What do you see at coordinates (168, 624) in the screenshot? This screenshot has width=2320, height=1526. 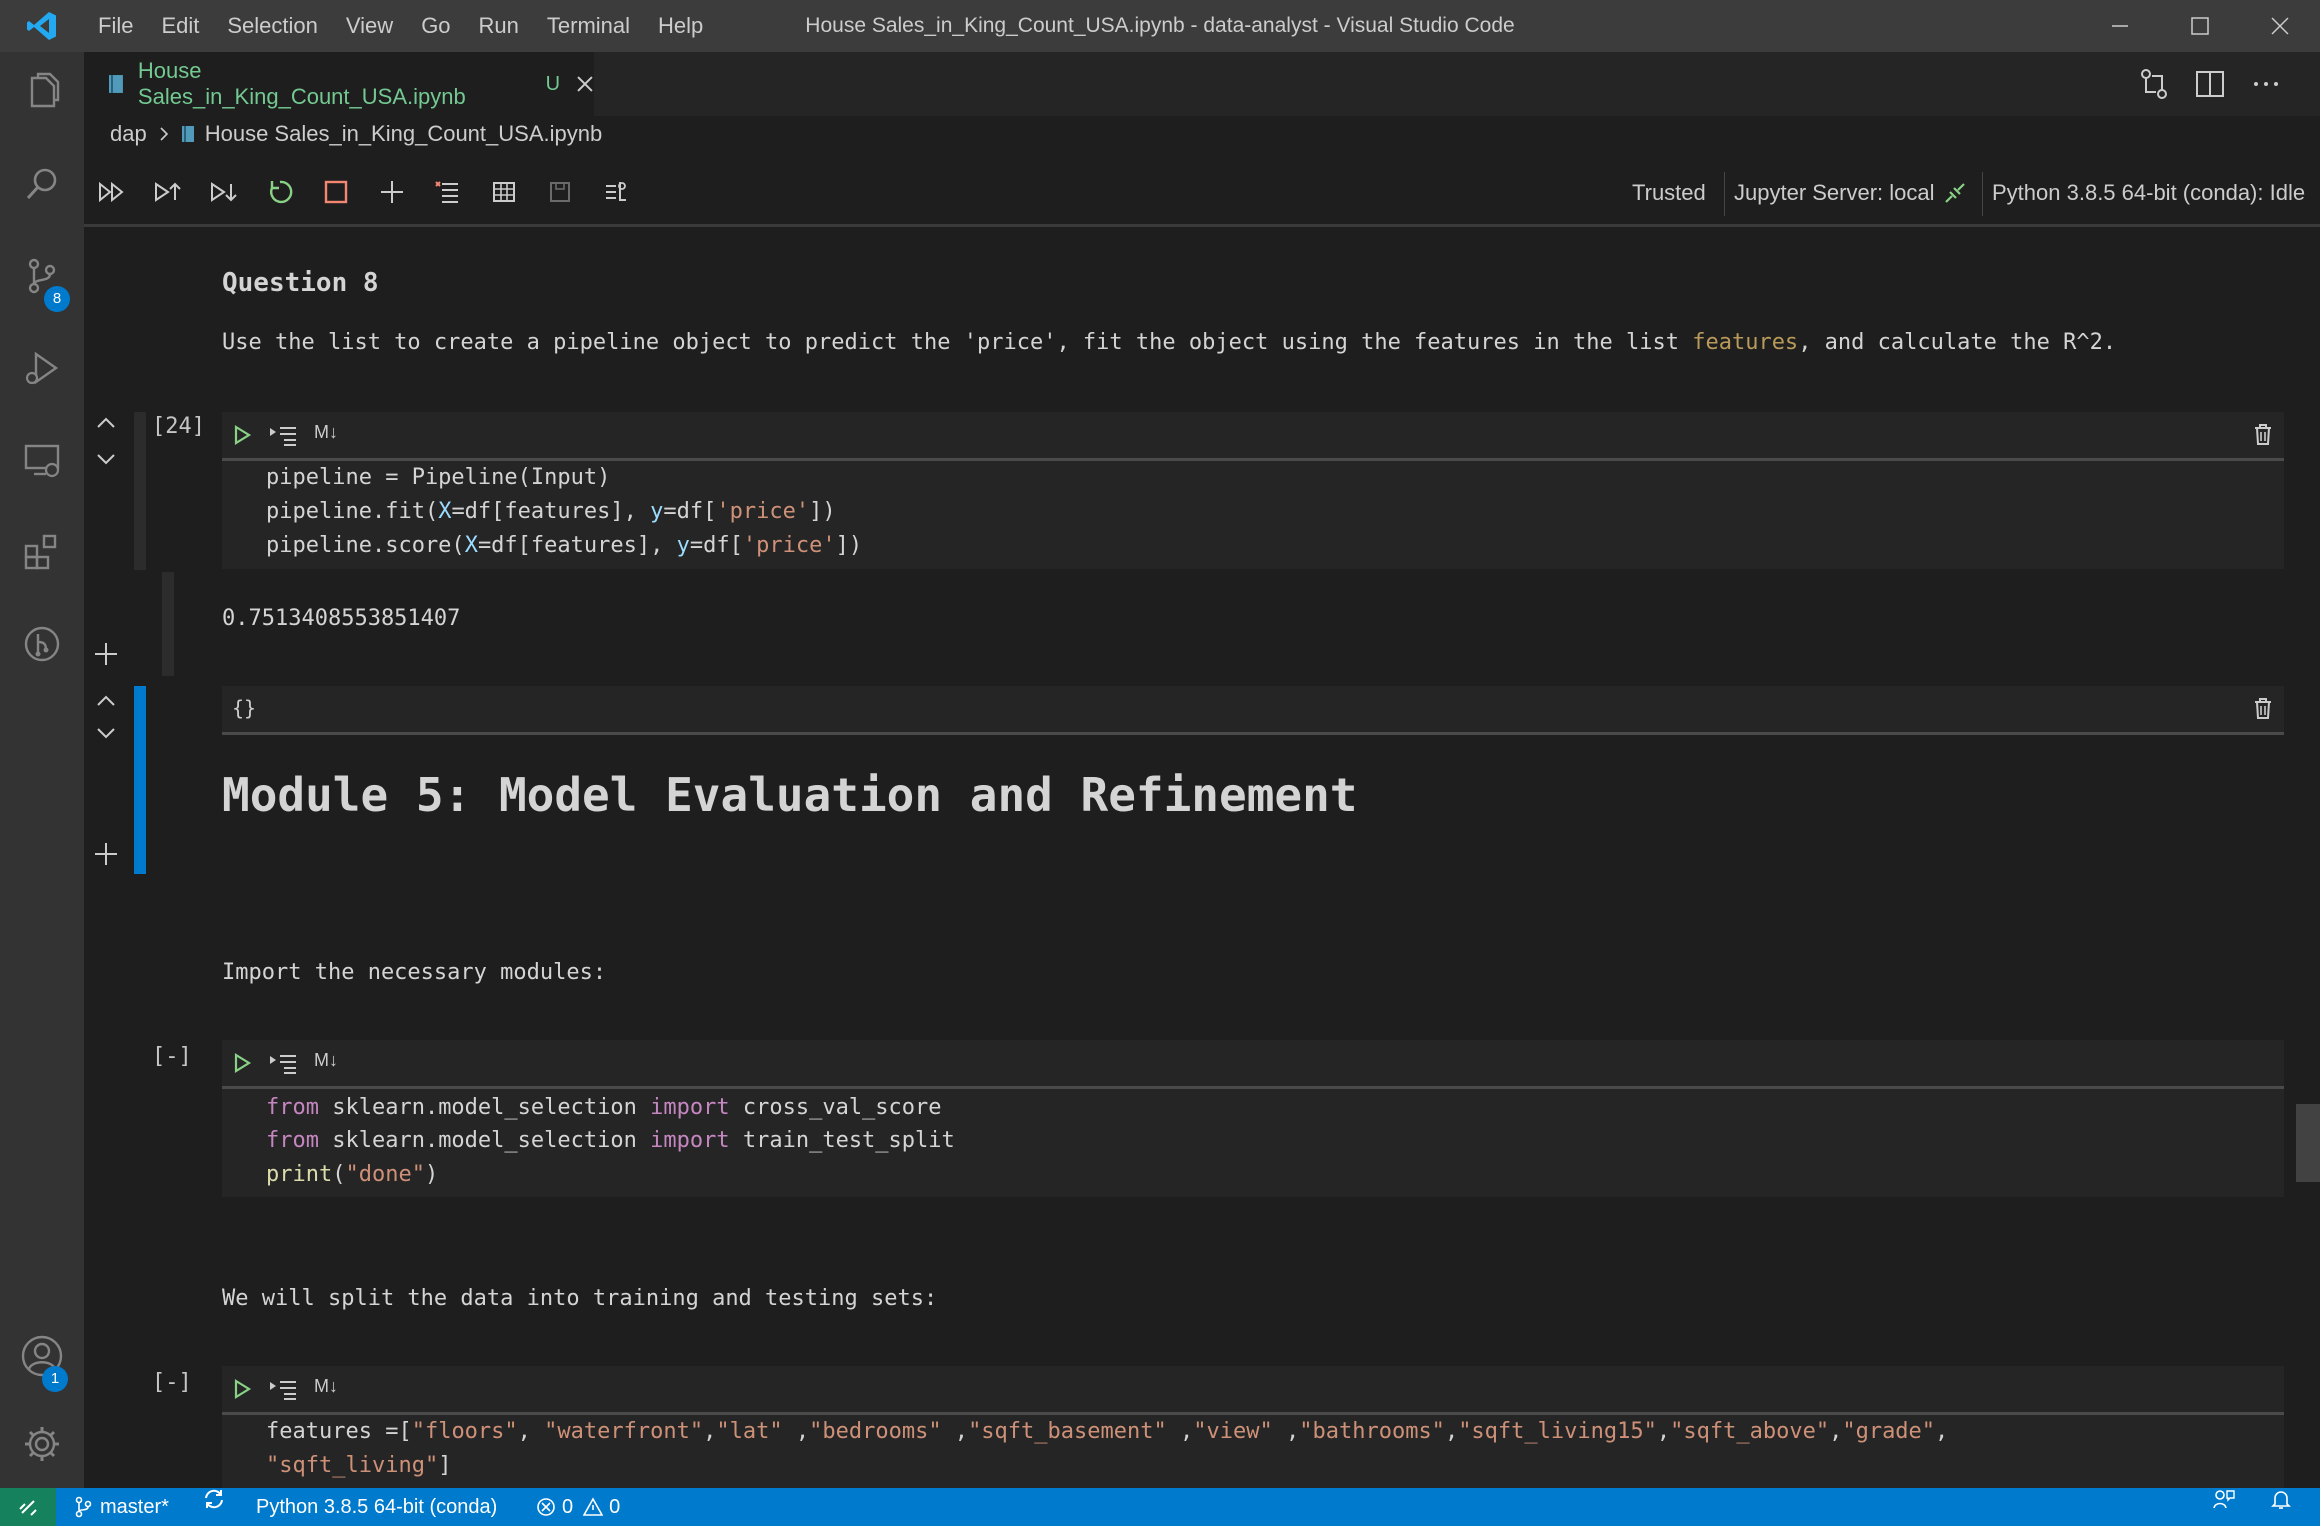 I see `output-gutter-bar` at bounding box center [168, 624].